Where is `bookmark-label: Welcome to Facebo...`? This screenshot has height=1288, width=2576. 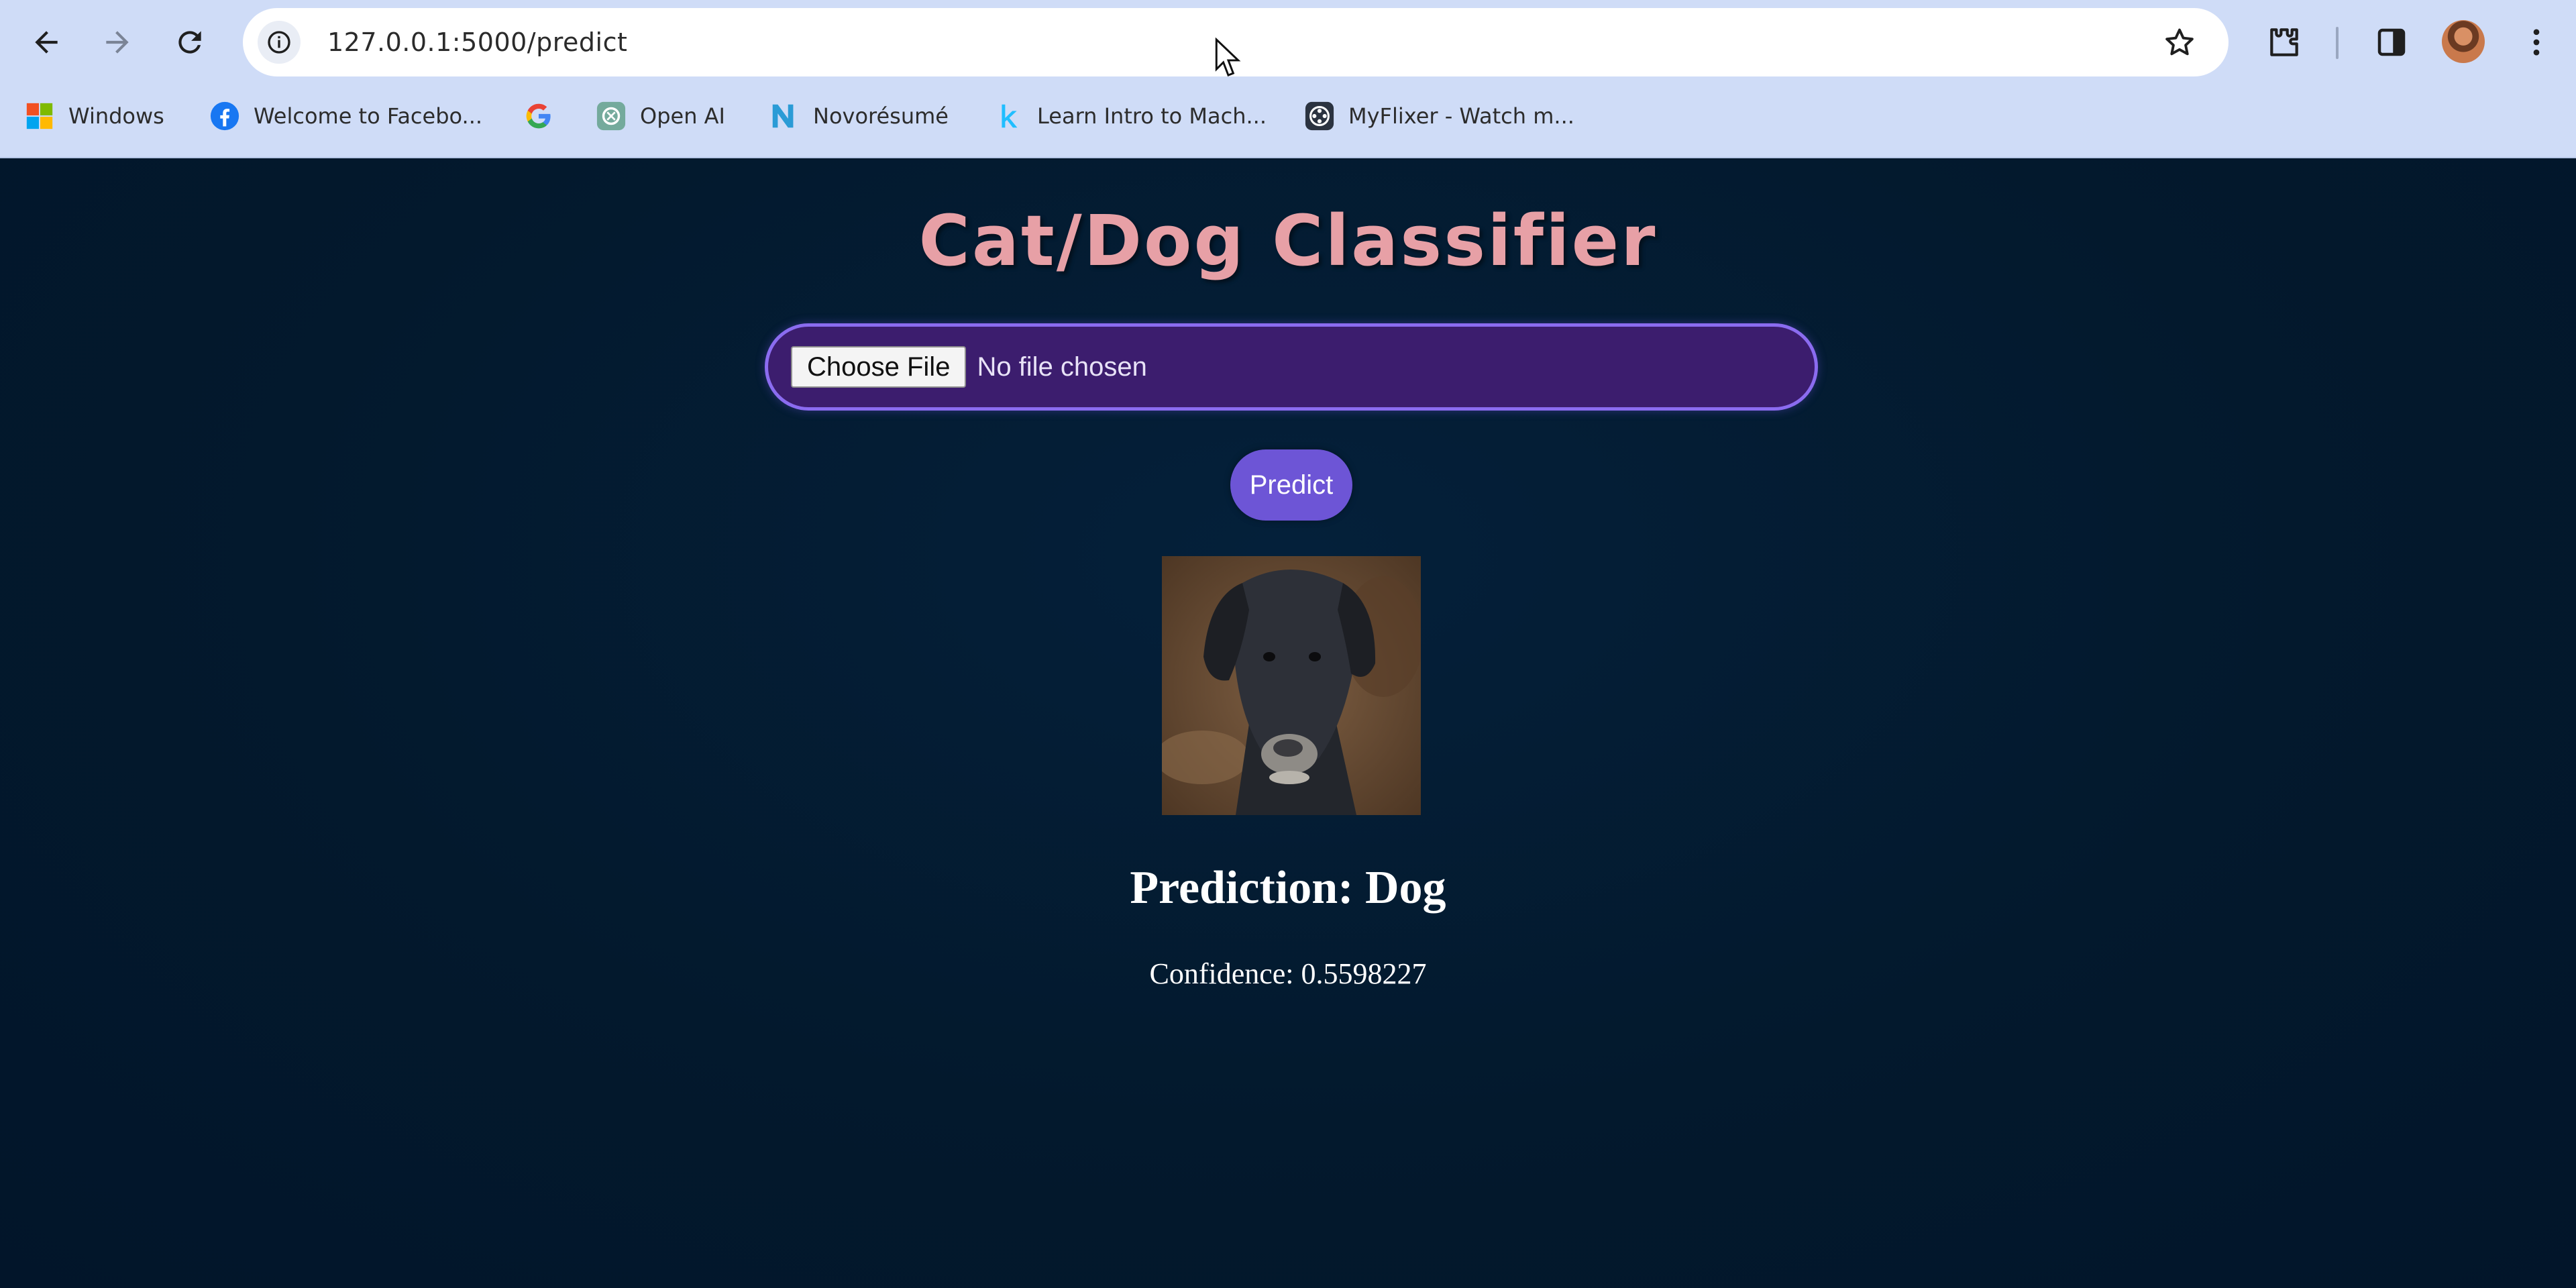 bookmark-label: Welcome to Facebo... is located at coordinates (368, 116).